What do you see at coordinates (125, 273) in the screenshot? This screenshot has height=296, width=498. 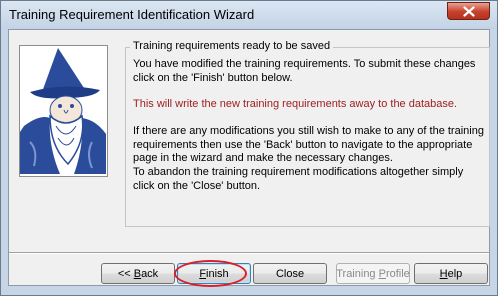 I see `back-button-prefix: <<` at bounding box center [125, 273].